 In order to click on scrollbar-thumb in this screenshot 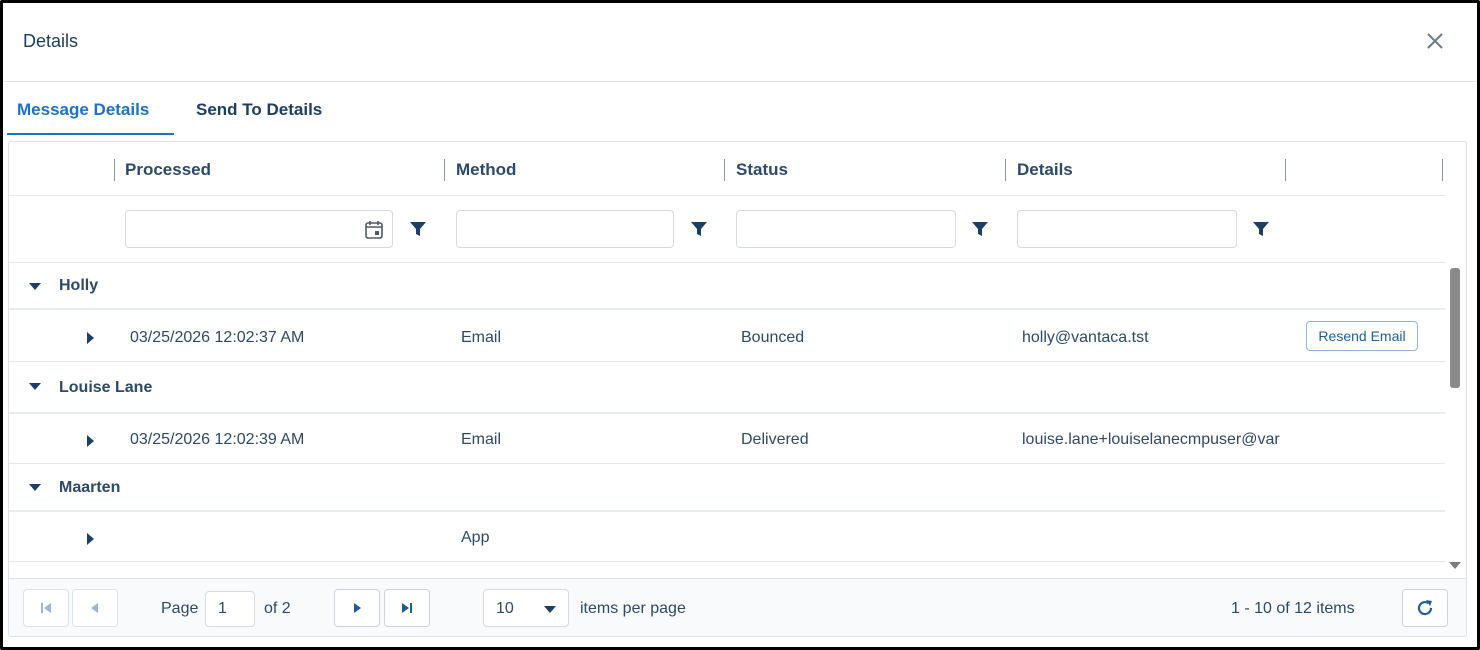, I will do `click(1455, 328)`.